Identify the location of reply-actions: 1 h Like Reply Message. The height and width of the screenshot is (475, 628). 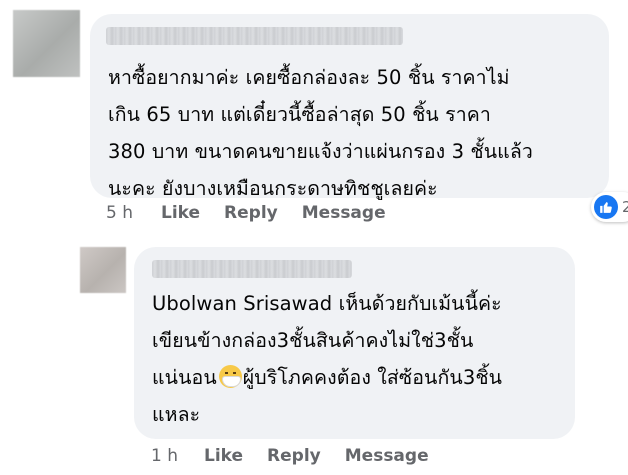
(302, 456).